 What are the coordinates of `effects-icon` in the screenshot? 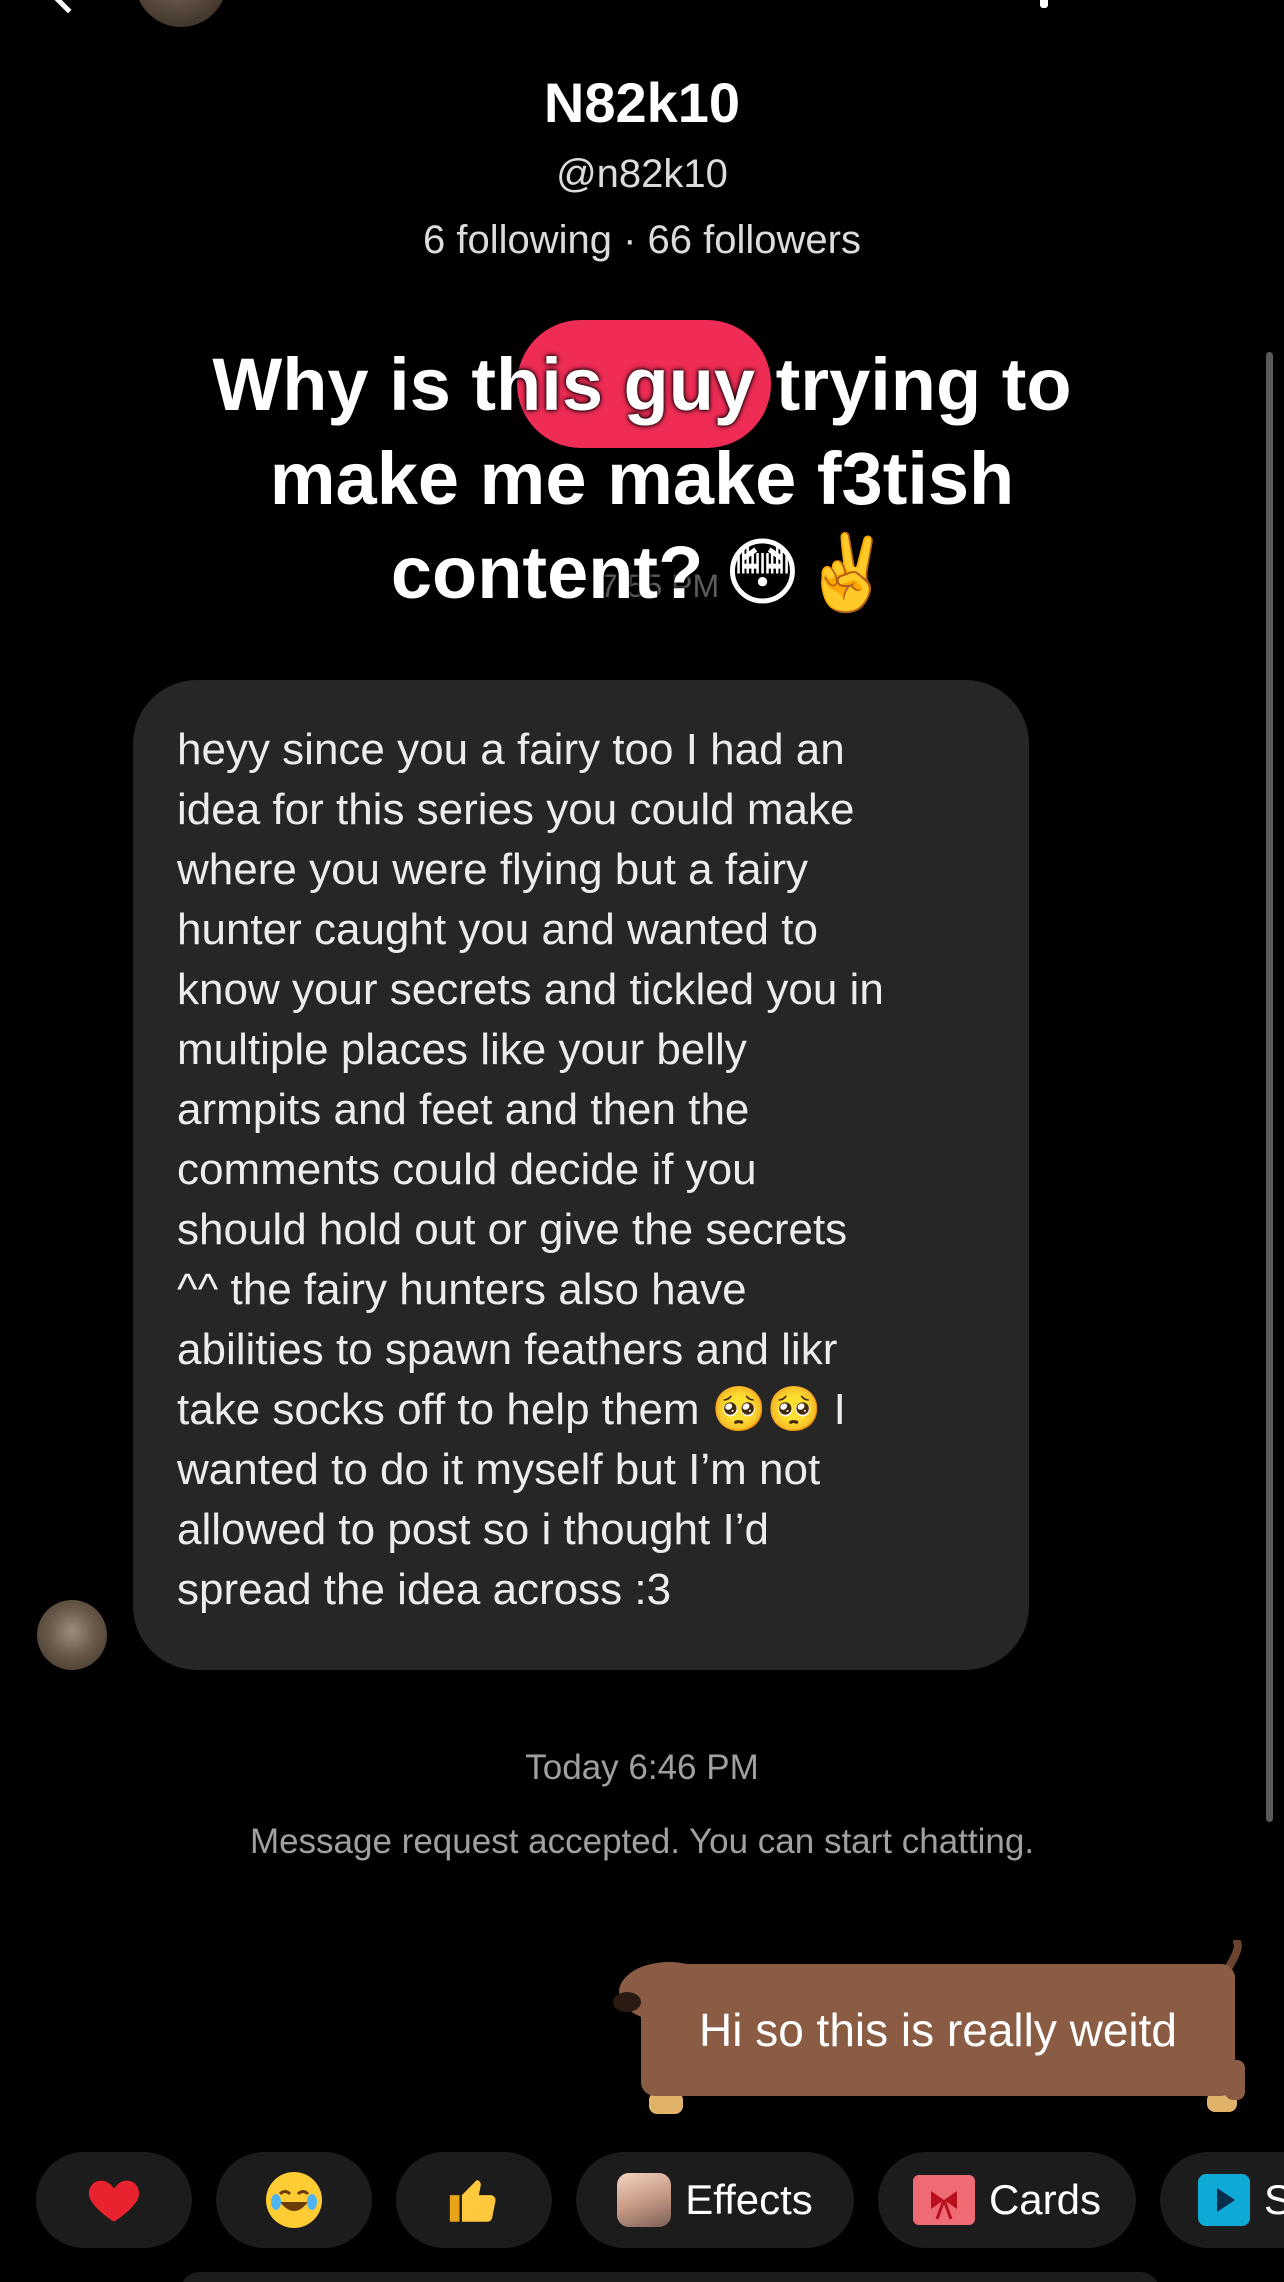 It's located at (644, 2200).